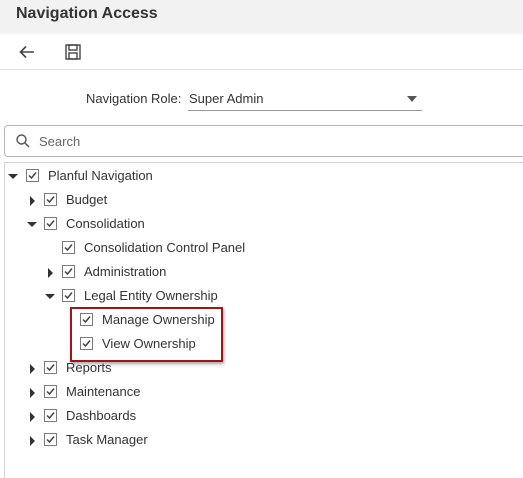 Image resolution: width=523 pixels, height=478 pixels. What do you see at coordinates (134, 98) in the screenshot?
I see `navigation-role-label: Navigation Role:` at bounding box center [134, 98].